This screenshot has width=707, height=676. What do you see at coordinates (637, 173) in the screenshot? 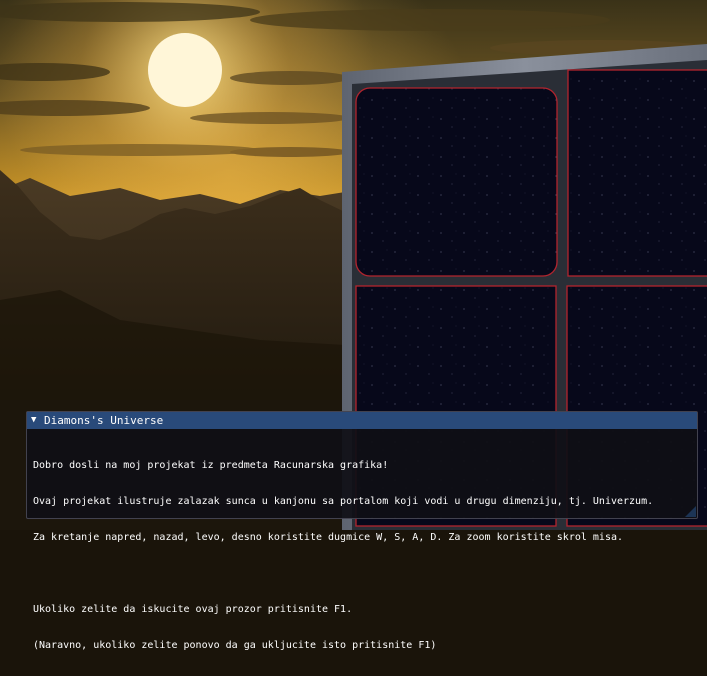
I see `portal-pane-top-right` at bounding box center [637, 173].